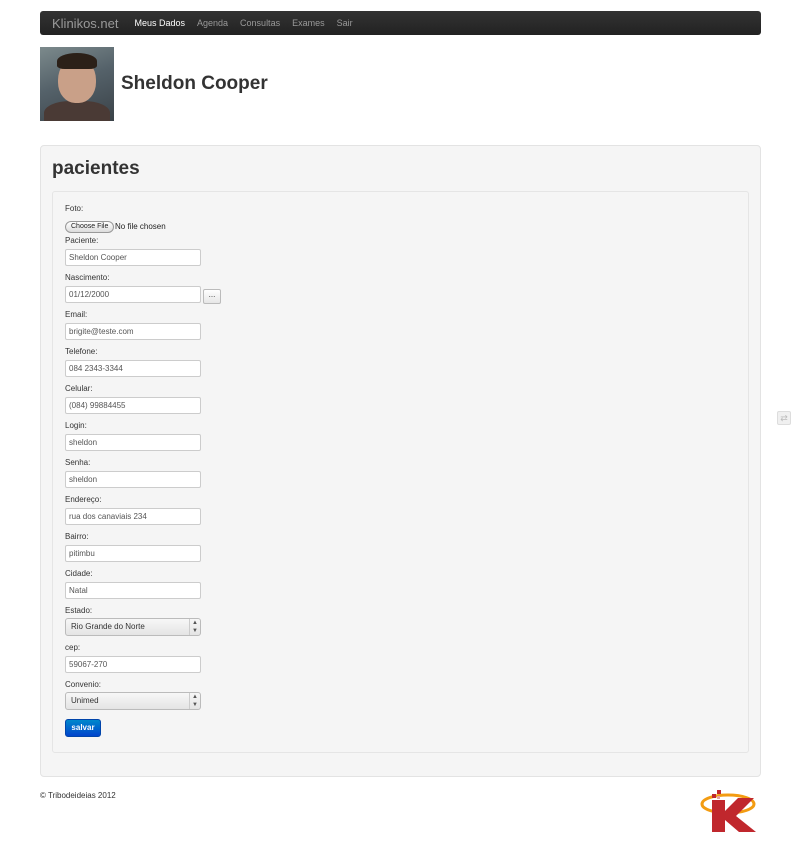 This screenshot has height=851, width=800. Describe the element at coordinates (82, 240) in the screenshot. I see `paciente-label: Paciente:` at that location.